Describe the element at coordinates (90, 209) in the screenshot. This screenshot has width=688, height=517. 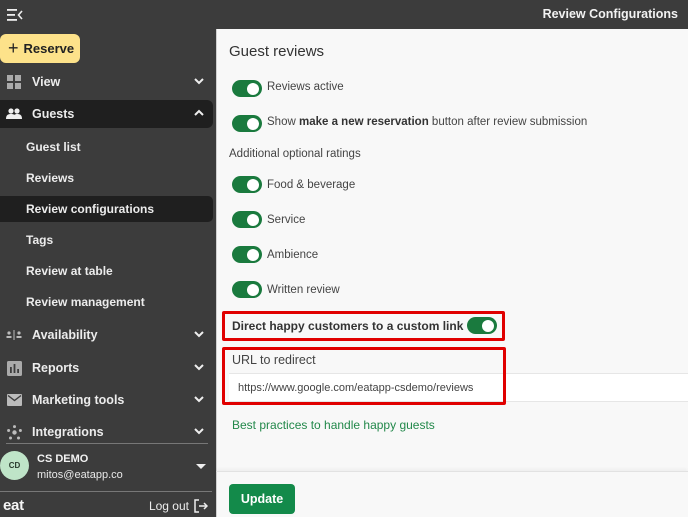
I see `sidebar-subitem-label: Review configurations` at that location.